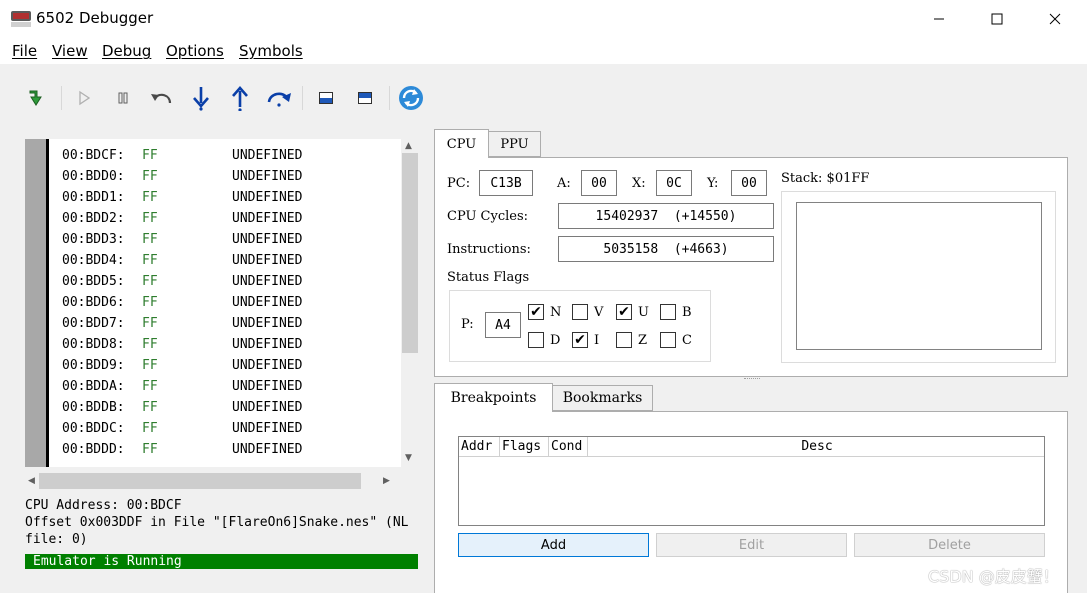  I want to click on tab-ppu: PPU, so click(514, 144).